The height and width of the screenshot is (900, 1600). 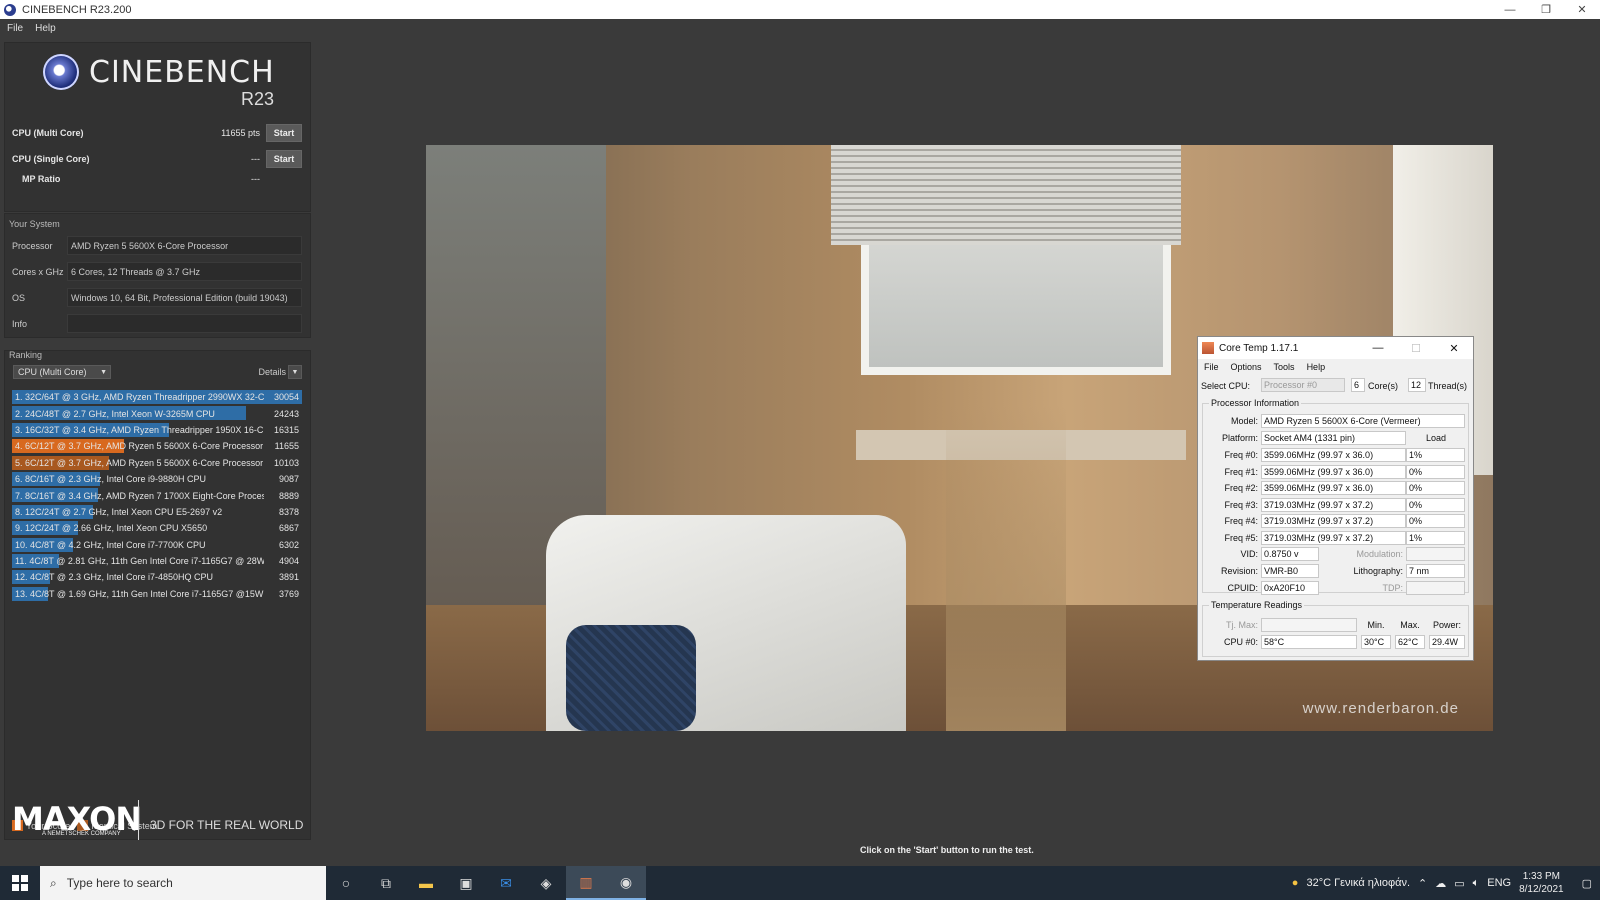 I want to click on restore-button: ❐, so click(x=1546, y=9).